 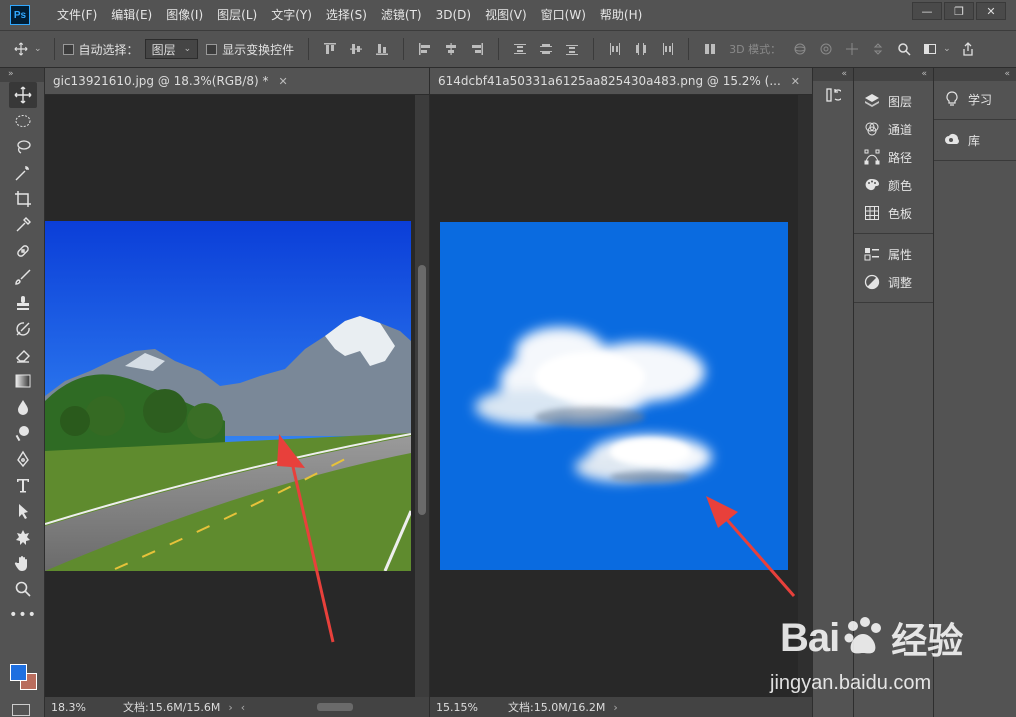 What do you see at coordinates (23, 173) in the screenshot?
I see `magic-wand-tool-icon` at bounding box center [23, 173].